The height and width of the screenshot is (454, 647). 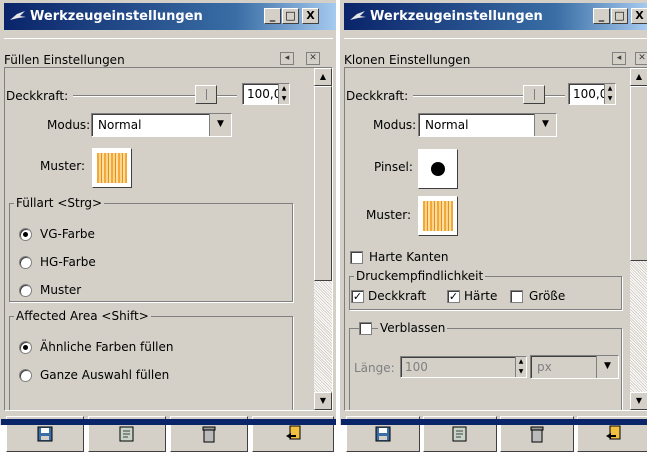 I want to click on radio-whole-selection, so click(x=25, y=375).